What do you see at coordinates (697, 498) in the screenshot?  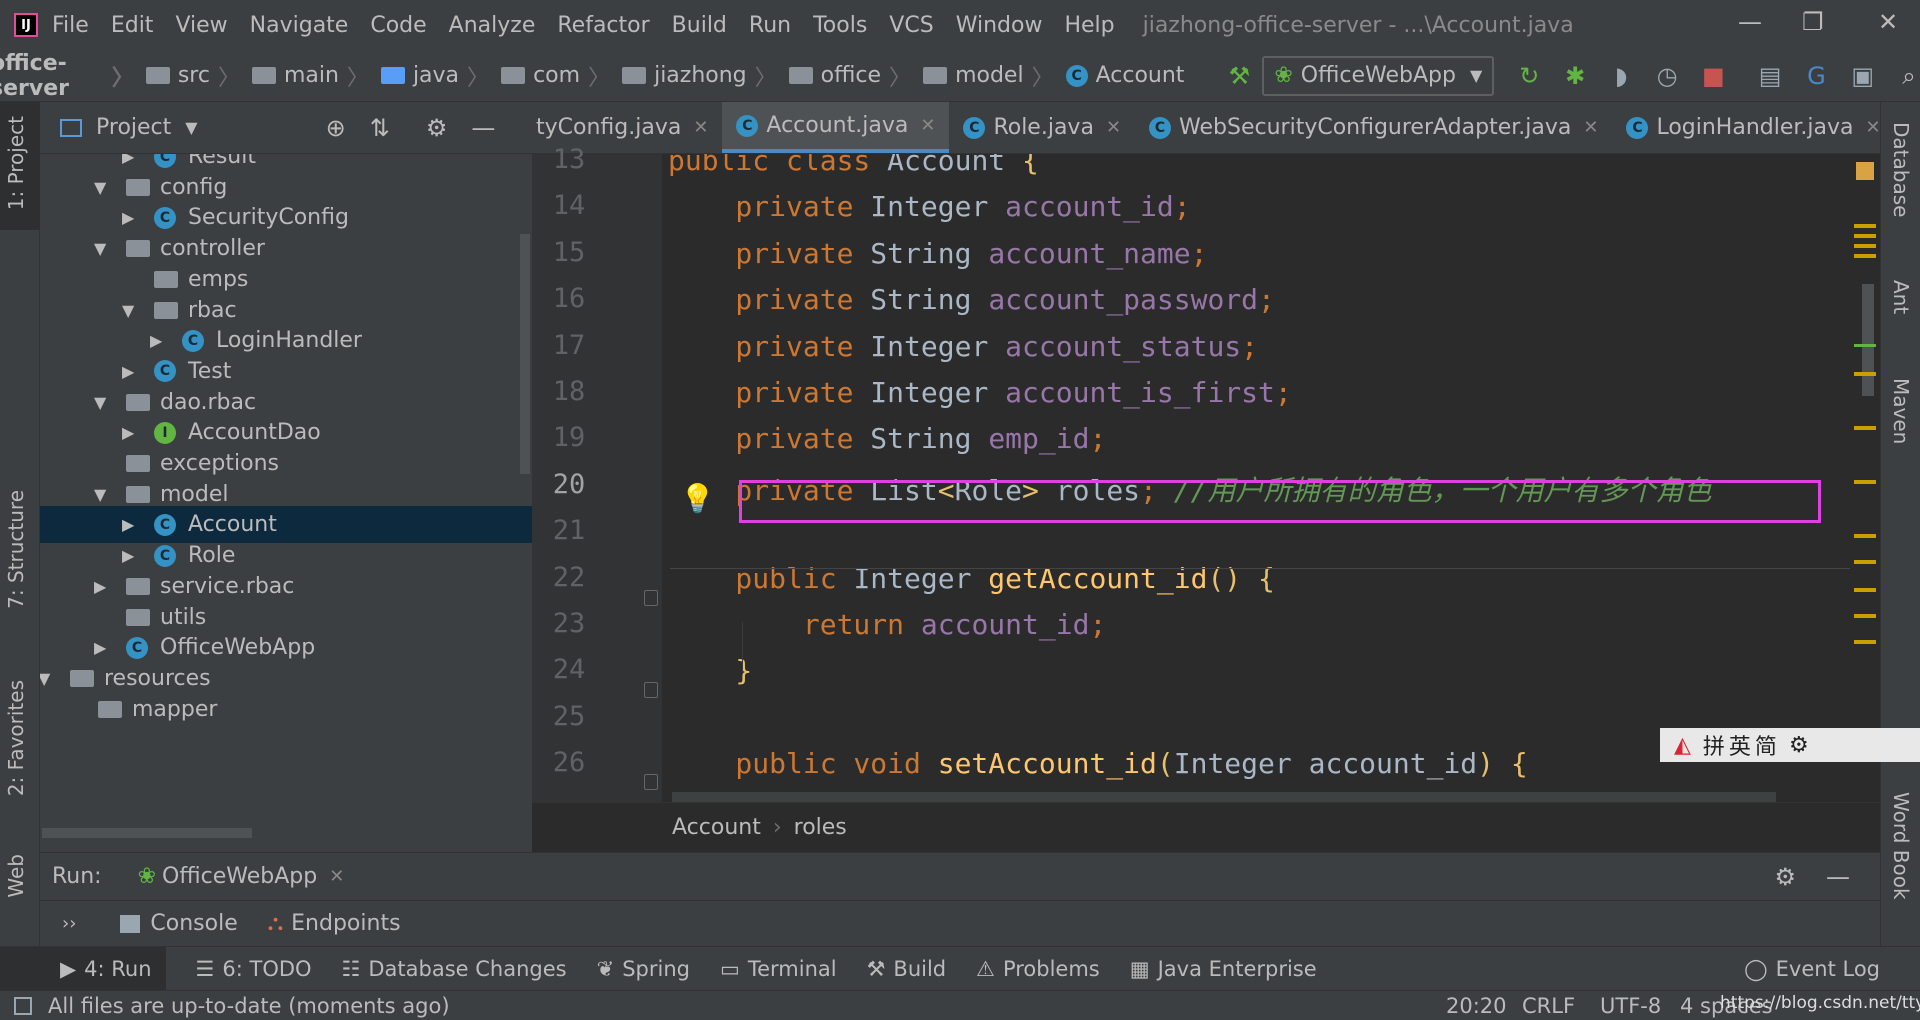 I see `intention-bulb-icon: 💡` at bounding box center [697, 498].